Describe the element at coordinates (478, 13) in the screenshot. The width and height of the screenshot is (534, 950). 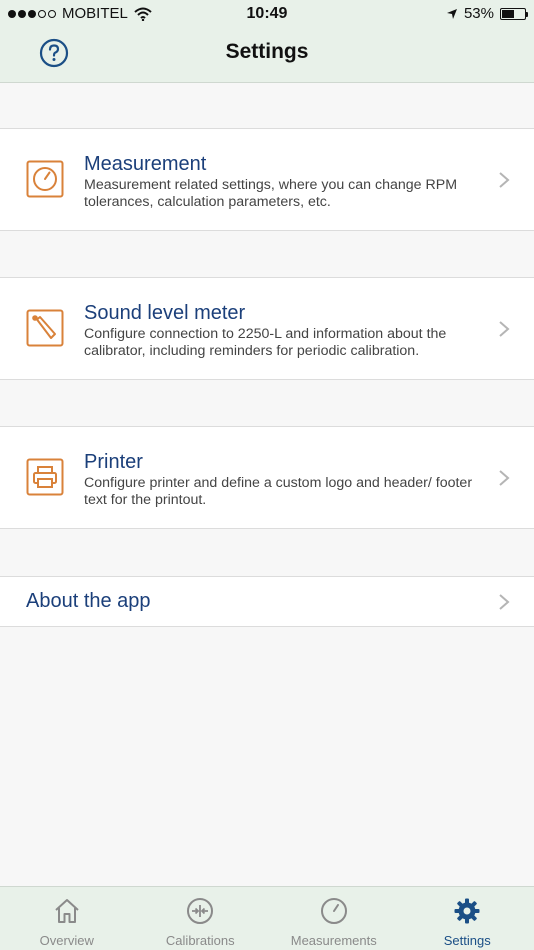
I see `battery-percent: 53%` at that location.